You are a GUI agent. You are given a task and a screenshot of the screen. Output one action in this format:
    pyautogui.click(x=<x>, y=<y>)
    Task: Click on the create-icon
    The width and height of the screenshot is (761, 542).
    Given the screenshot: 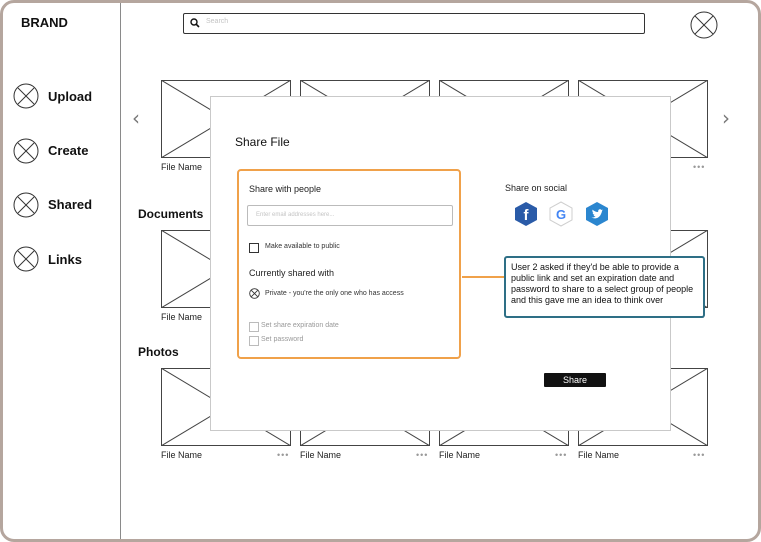 What is the action you would take?
    pyautogui.click(x=26, y=151)
    